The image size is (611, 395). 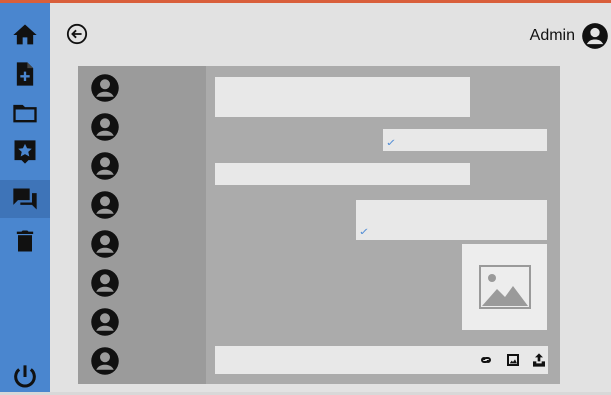 I want to click on power-icon, so click(x=25, y=376).